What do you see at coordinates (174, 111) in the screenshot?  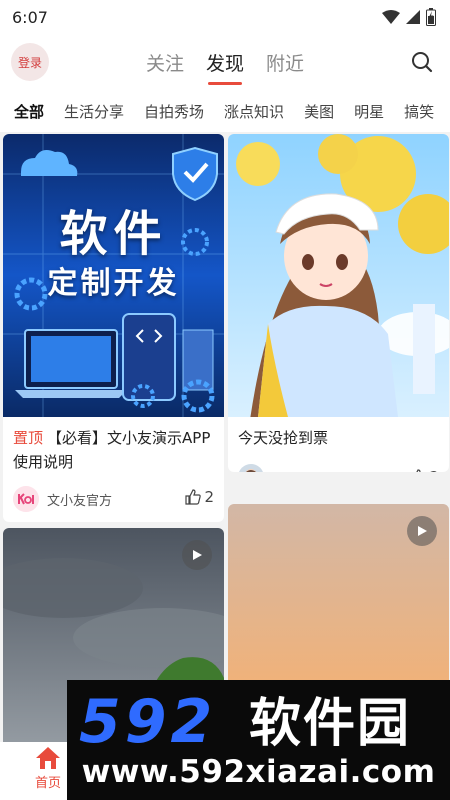 I see `category-selfie: 自拍秀场` at bounding box center [174, 111].